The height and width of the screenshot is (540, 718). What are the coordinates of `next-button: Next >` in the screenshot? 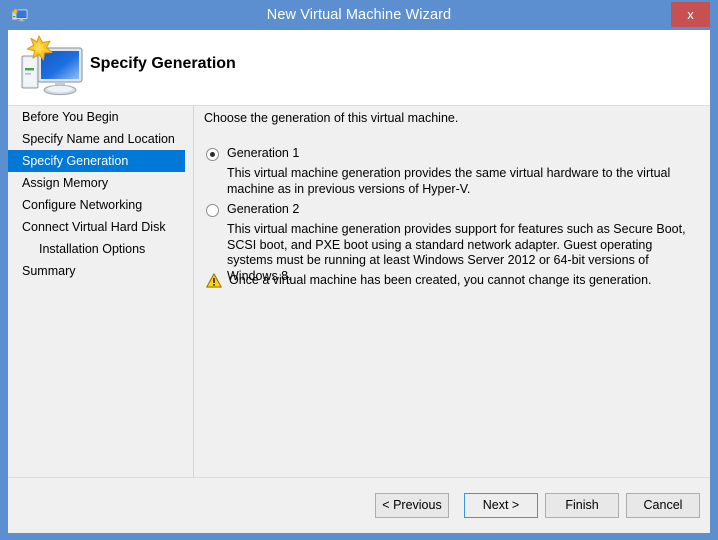 It's located at (501, 505).